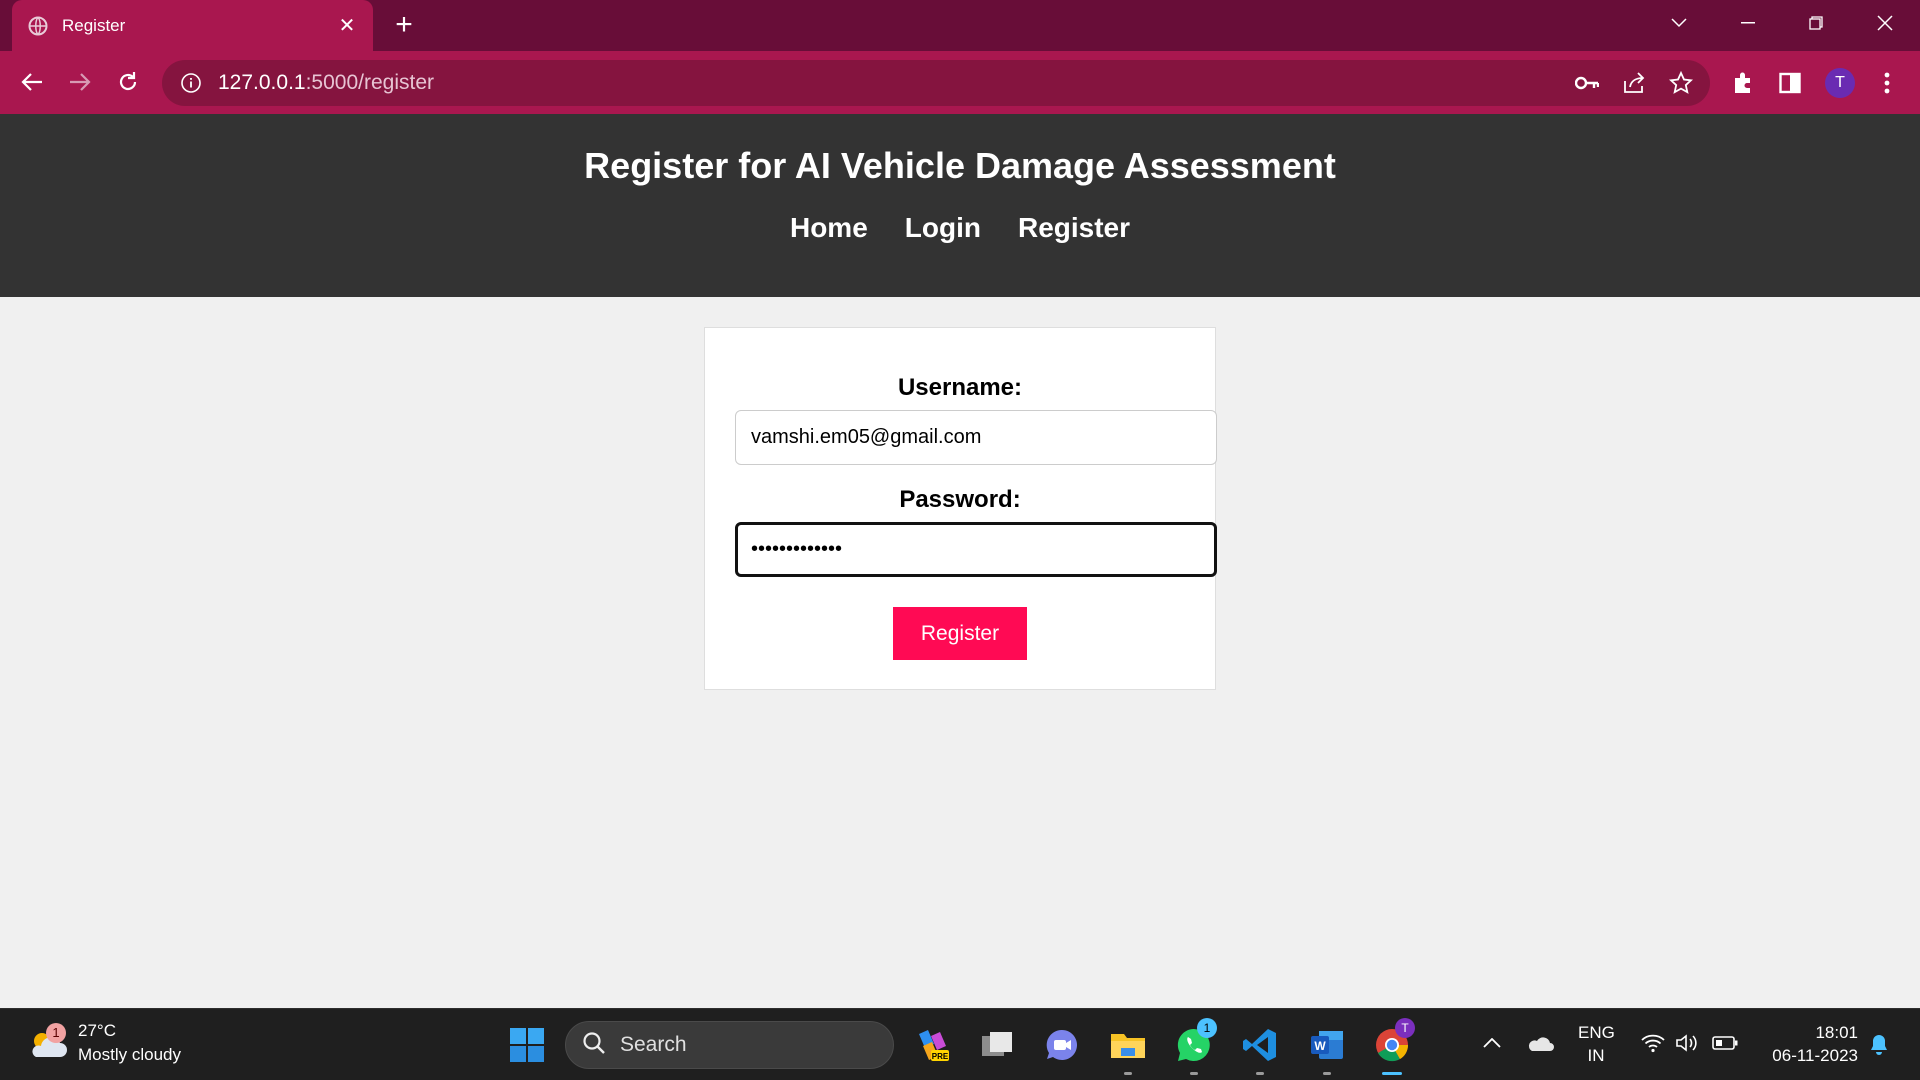 Image resolution: width=1920 pixels, height=1080 pixels. I want to click on cloud-sun-icon: 1, so click(48, 1043).